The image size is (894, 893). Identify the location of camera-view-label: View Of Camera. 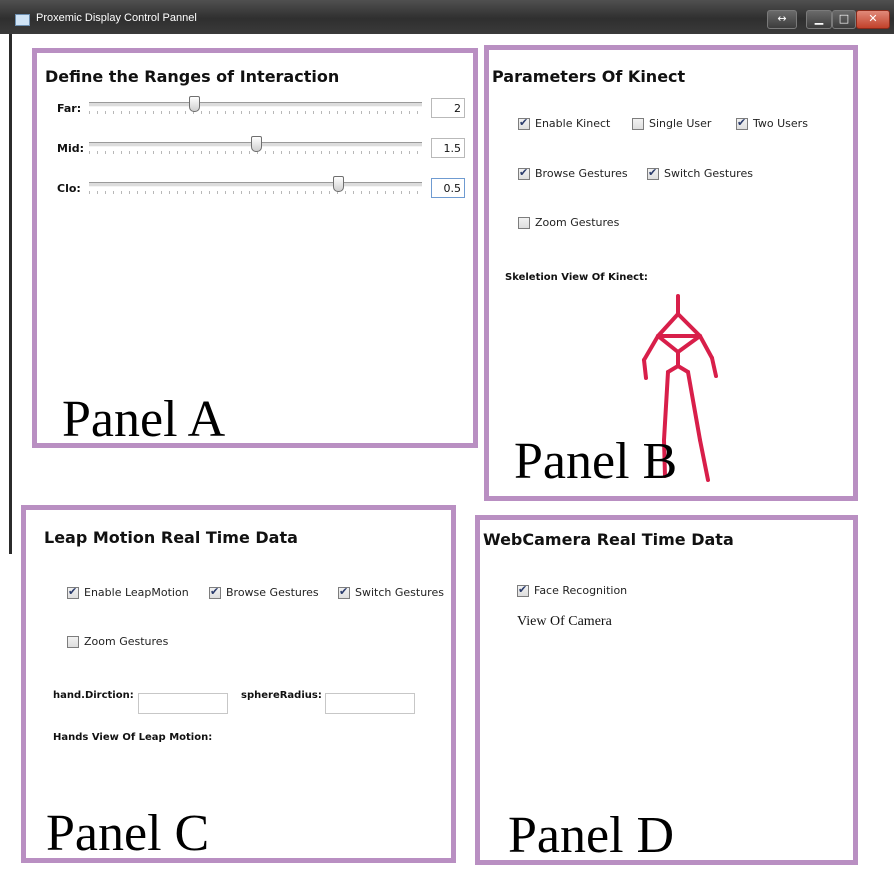
(564, 621).